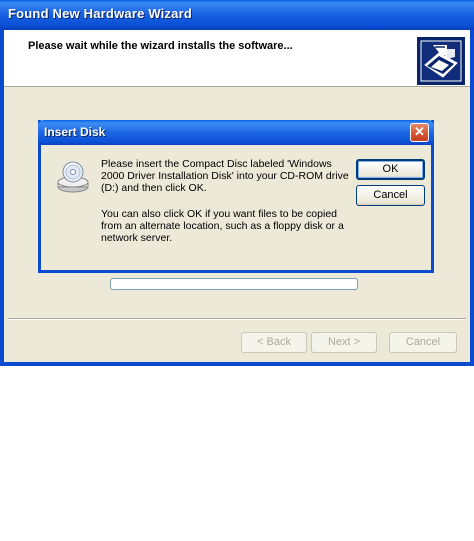 The height and width of the screenshot is (541, 474). Describe the element at coordinates (237, 364) in the screenshot. I see `window-frame-bottom` at that location.